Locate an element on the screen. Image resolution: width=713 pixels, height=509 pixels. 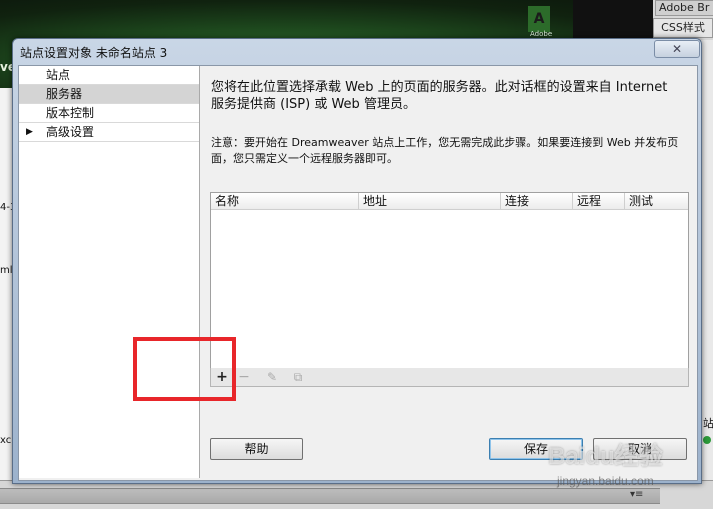
dialog-title: 站点设置对象 未命名站点 3 is located at coordinates (94, 53).